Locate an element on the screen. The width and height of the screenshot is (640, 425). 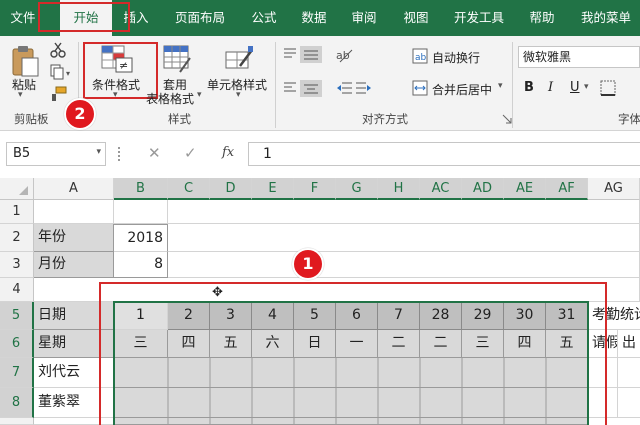
cell-b3-month-value: 8 is located at coordinates (141, 265).